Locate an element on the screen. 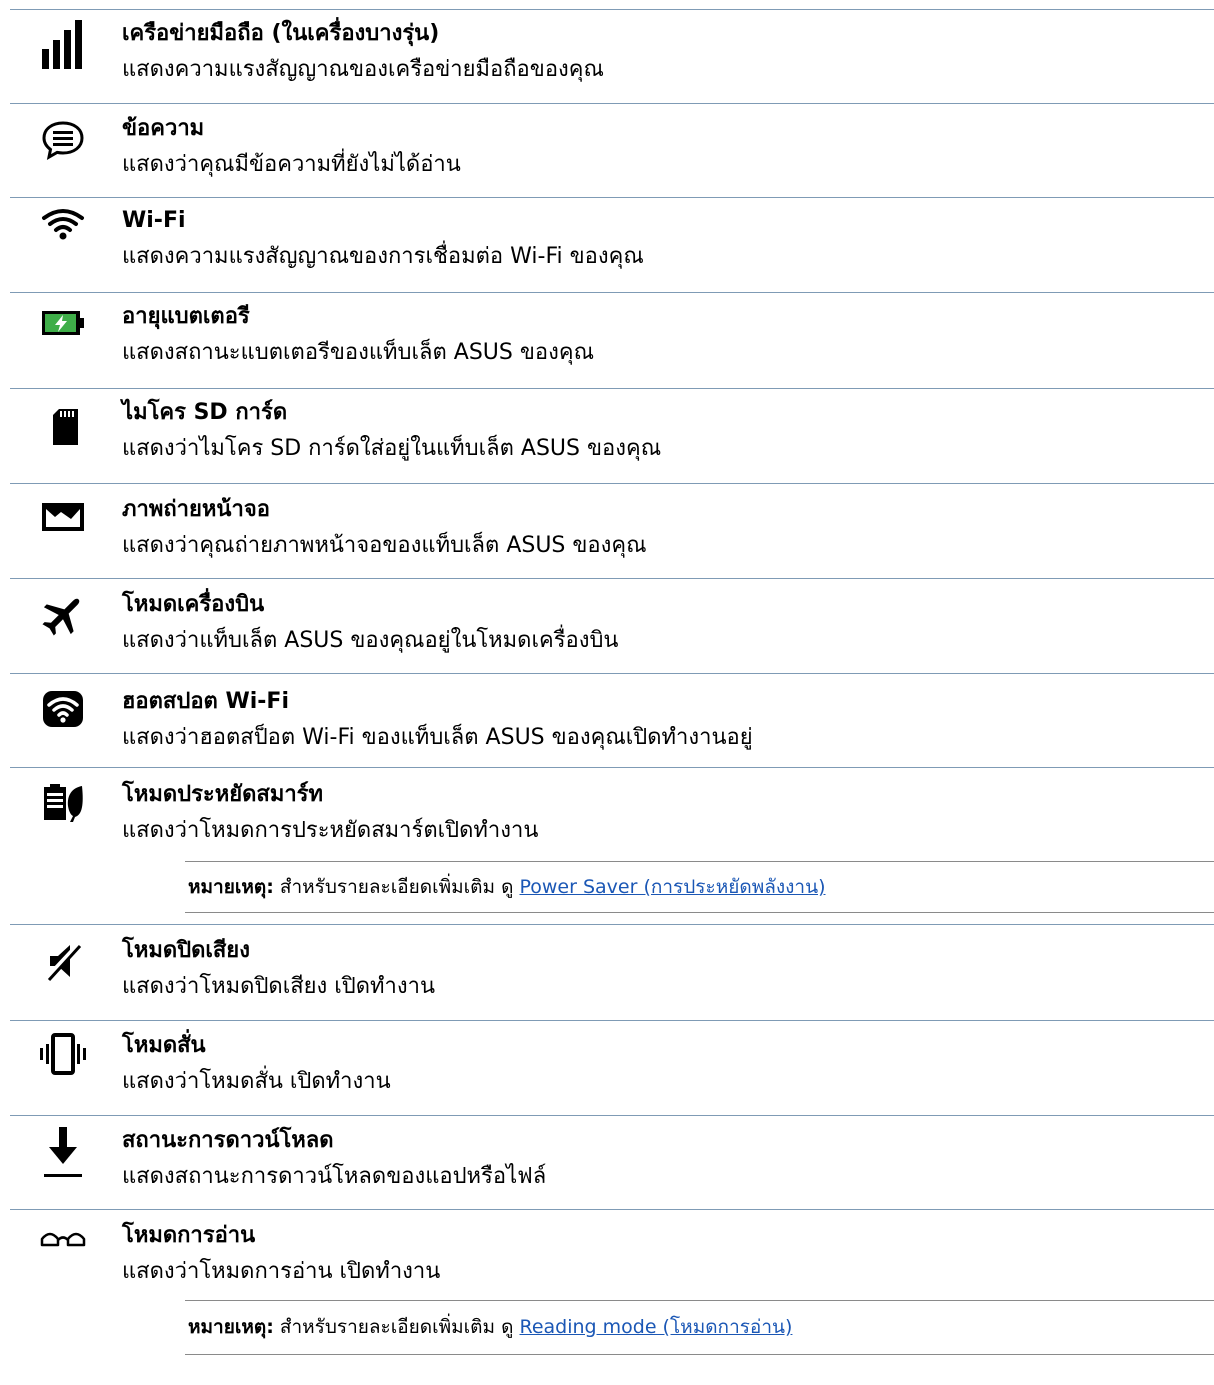  item-description: แสดงว่าโหมดปิดเสียง เปิดทำงาน is located at coordinates (279, 986).